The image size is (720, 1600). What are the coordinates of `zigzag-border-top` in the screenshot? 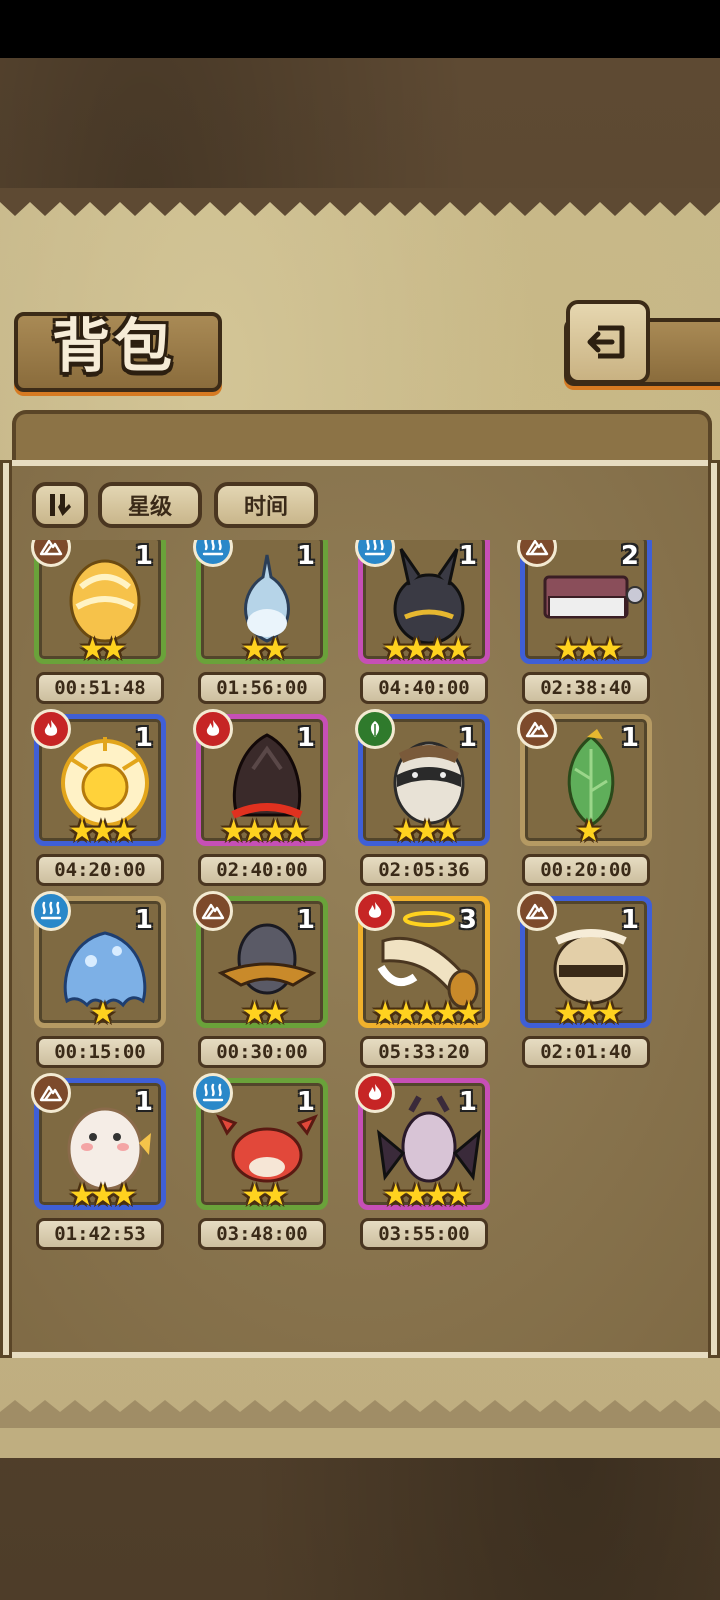 It's located at (360, 202).